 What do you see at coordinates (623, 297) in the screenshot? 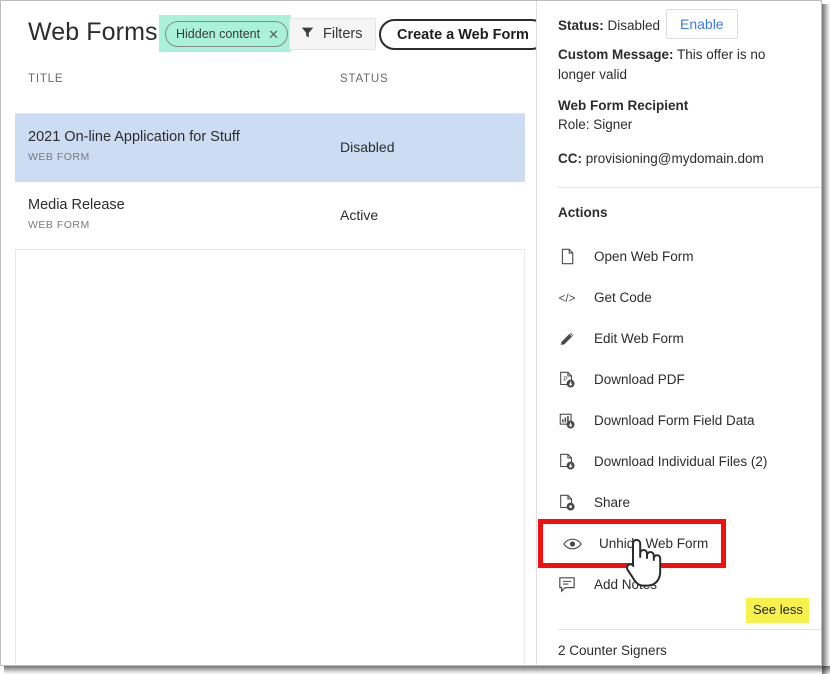
I see `action-label: Get Code` at bounding box center [623, 297].